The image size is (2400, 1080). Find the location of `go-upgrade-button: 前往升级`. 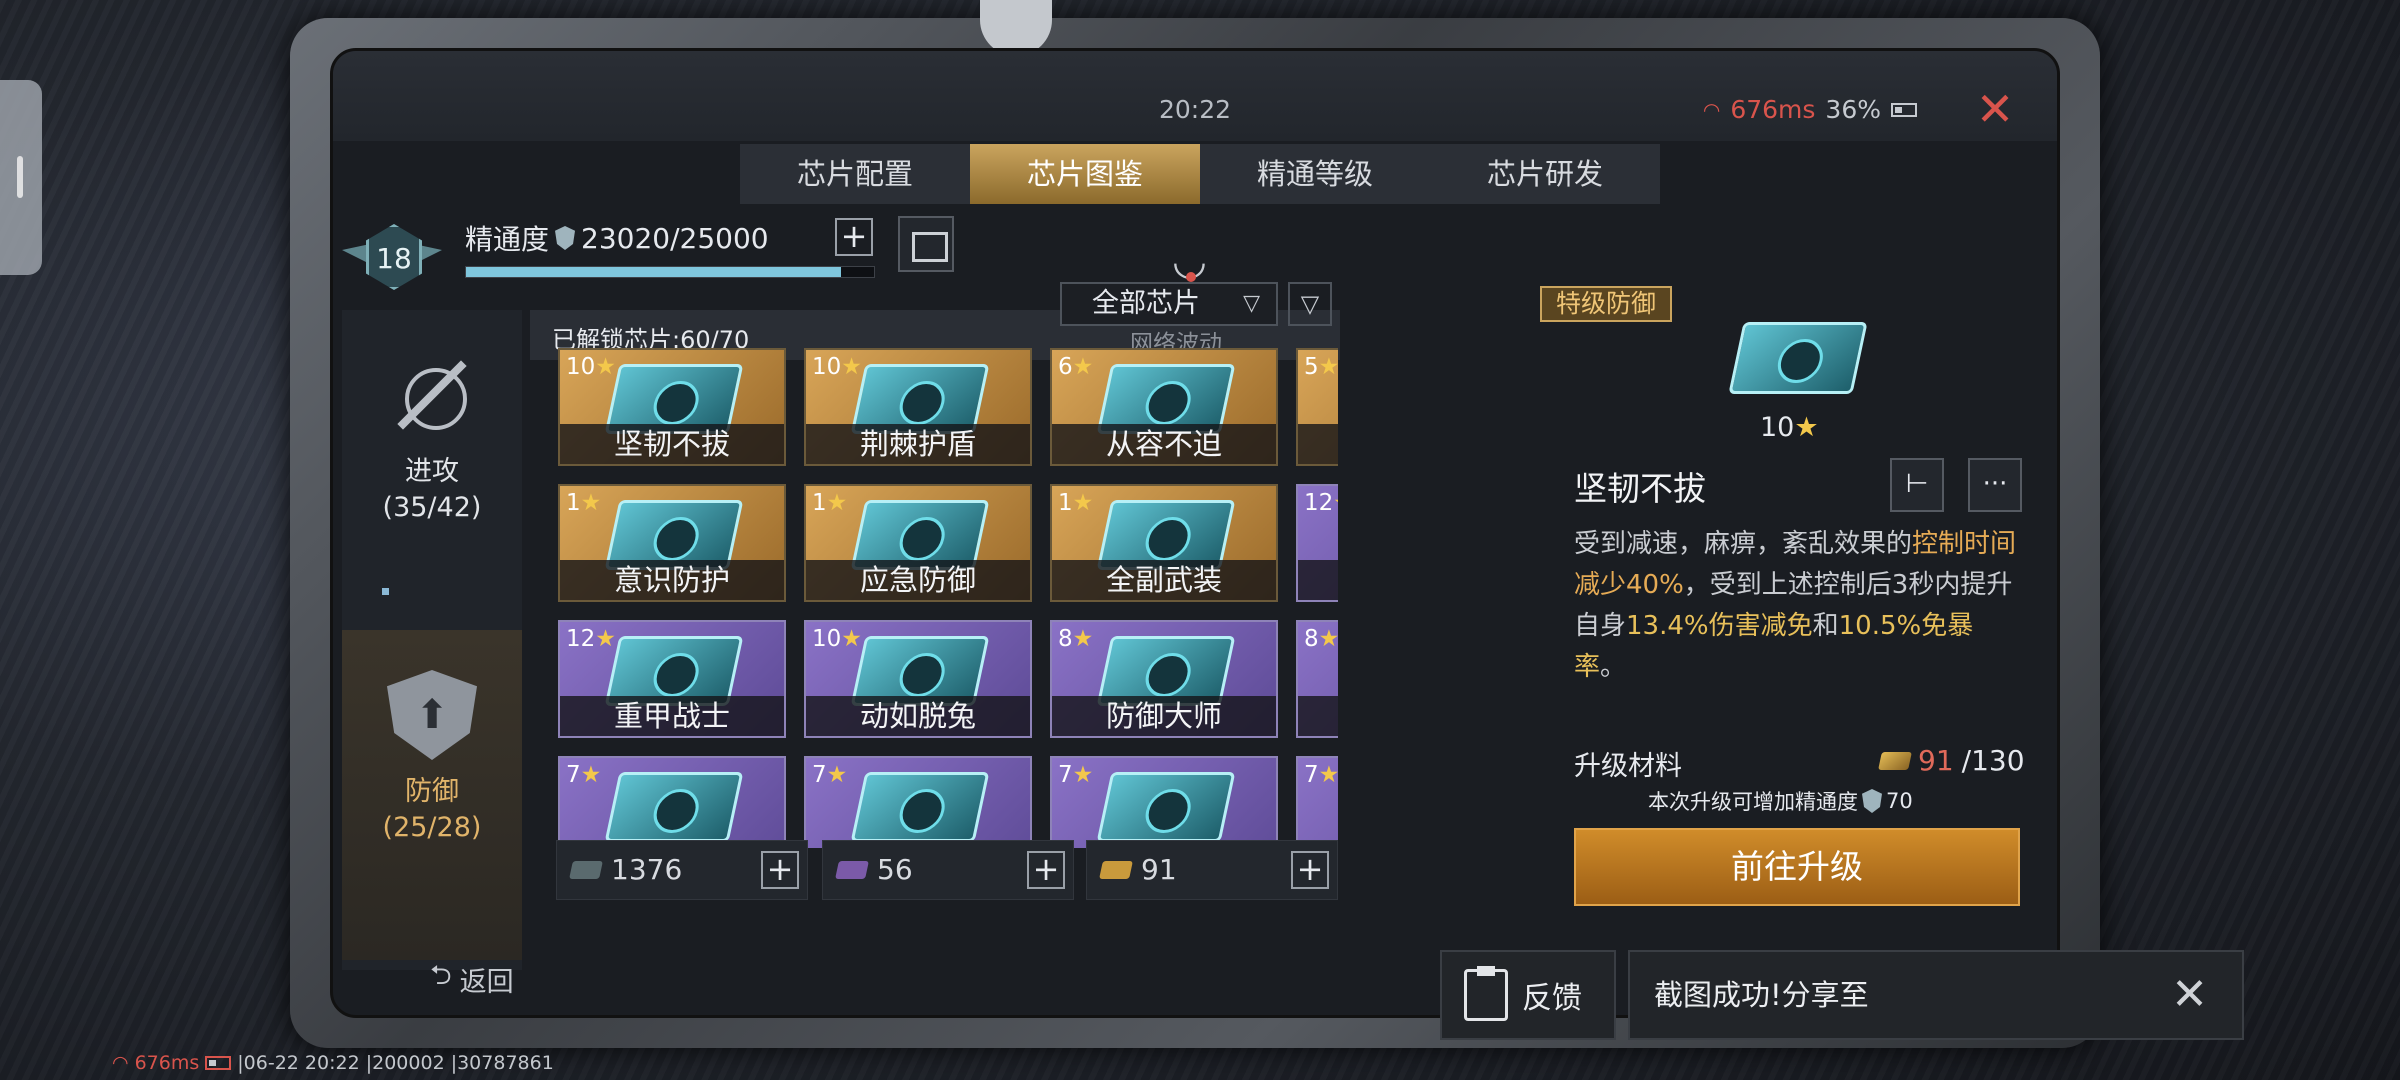

go-upgrade-button: 前往升级 is located at coordinates (1797, 867).